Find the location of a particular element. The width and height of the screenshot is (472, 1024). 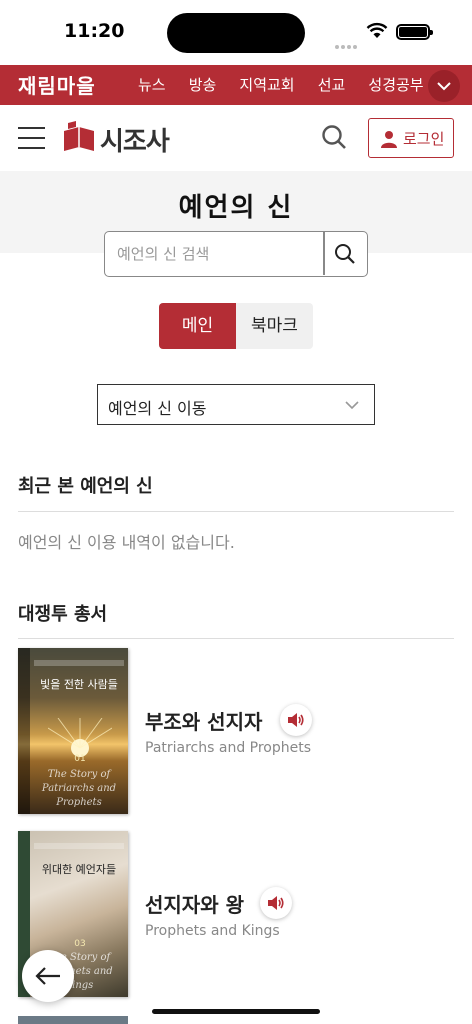

book-subtitle: Prophets and Kings is located at coordinates (212, 931).